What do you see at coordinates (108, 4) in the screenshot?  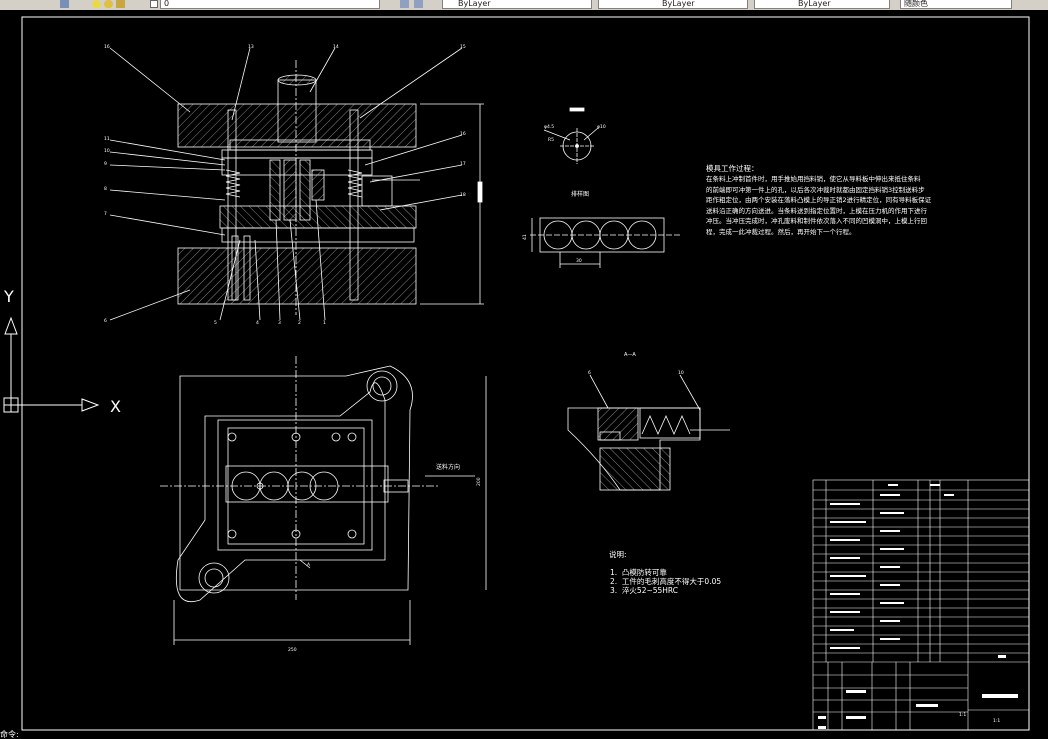 I see `sun-icon` at bounding box center [108, 4].